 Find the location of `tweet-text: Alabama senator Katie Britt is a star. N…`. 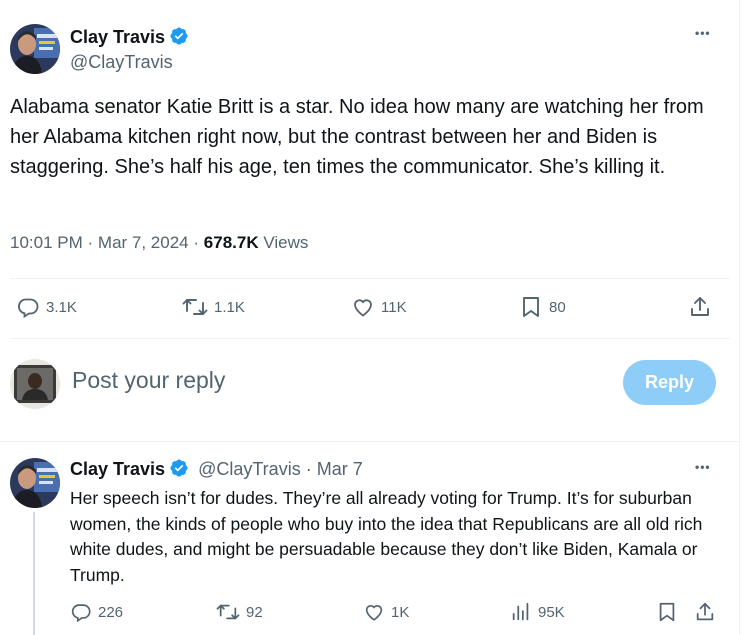

tweet-text: Alabama senator Katie Britt is a star. N… is located at coordinates (357, 137).